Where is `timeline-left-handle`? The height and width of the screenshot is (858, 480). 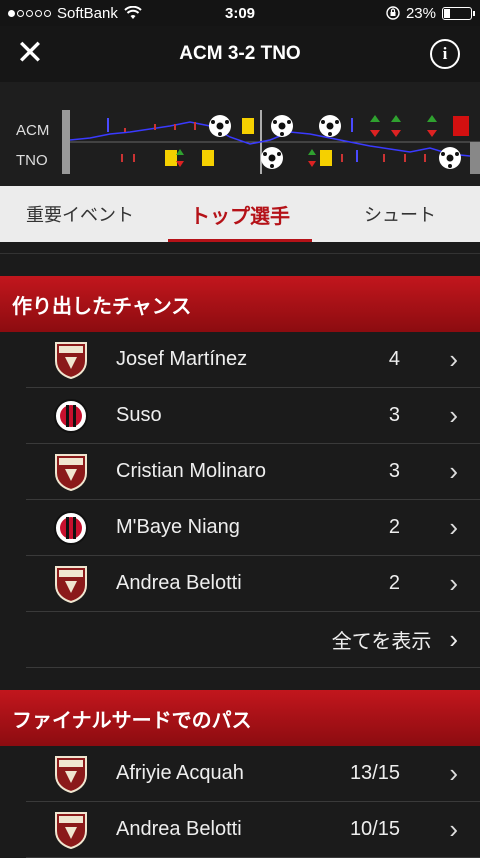
timeline-left-handle is located at coordinates (66, 142).